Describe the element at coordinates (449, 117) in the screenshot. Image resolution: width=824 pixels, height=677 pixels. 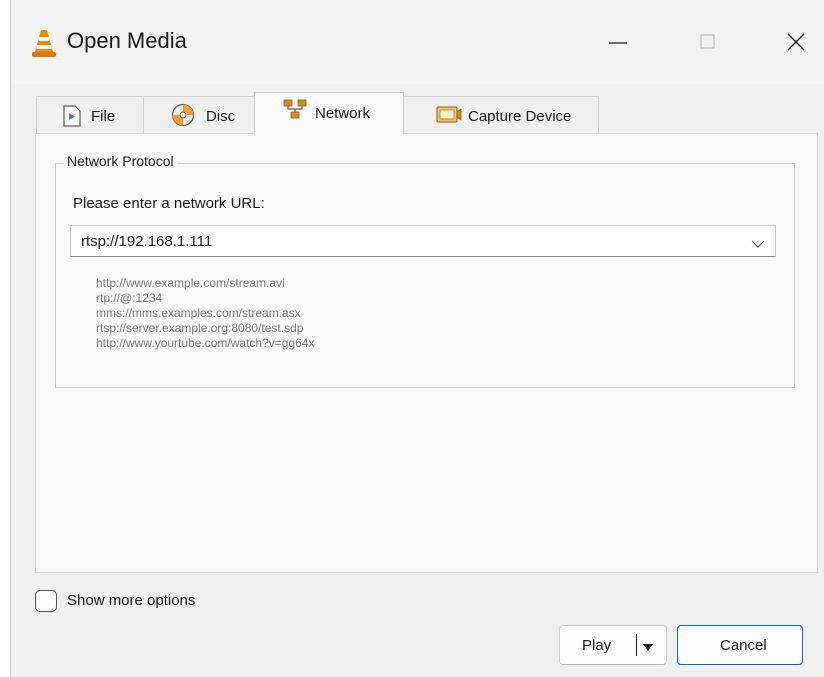
I see `capture-device-icon` at that location.